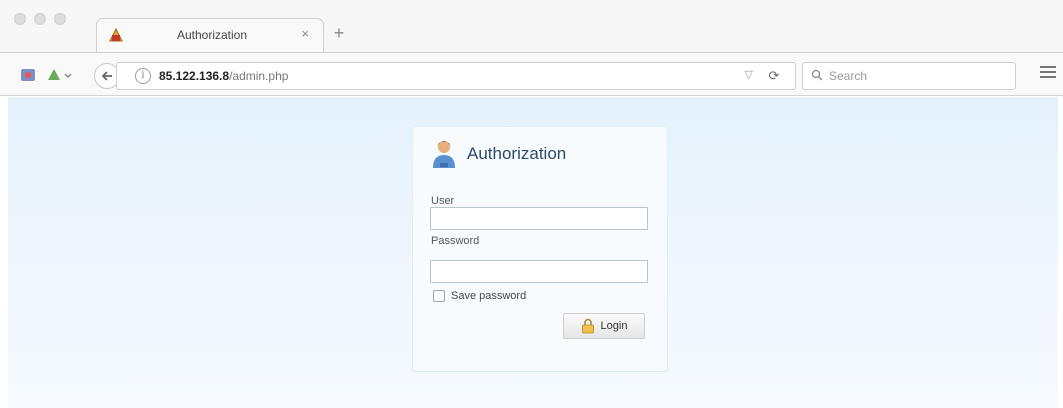 Image resolution: width=1063 pixels, height=408 pixels. What do you see at coordinates (60, 19) in the screenshot?
I see `maximize-window-button` at bounding box center [60, 19].